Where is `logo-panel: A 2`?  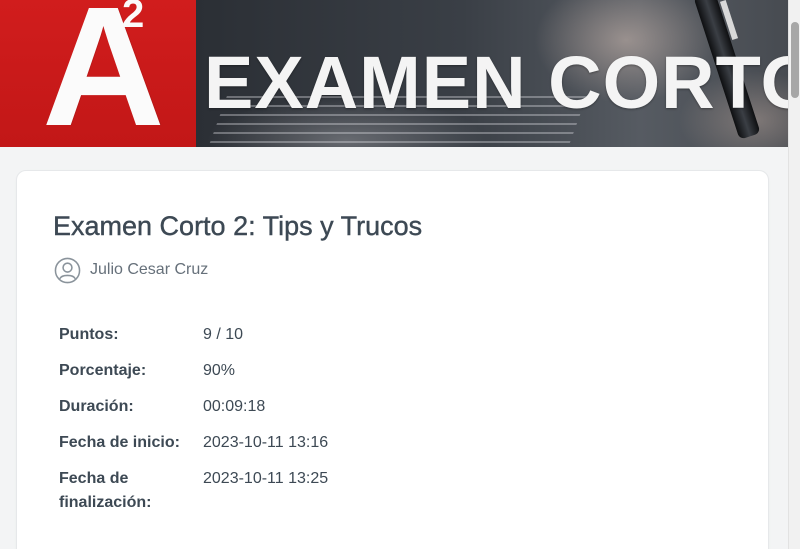 logo-panel: A 2 is located at coordinates (98, 73).